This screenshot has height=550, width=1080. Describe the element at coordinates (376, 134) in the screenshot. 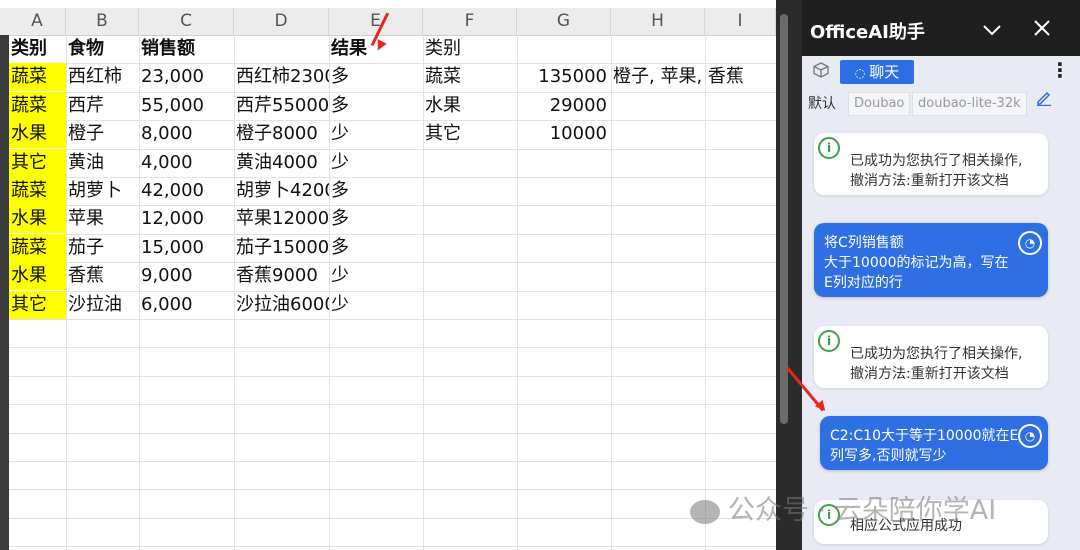

I see `cell-e4: 少` at that location.